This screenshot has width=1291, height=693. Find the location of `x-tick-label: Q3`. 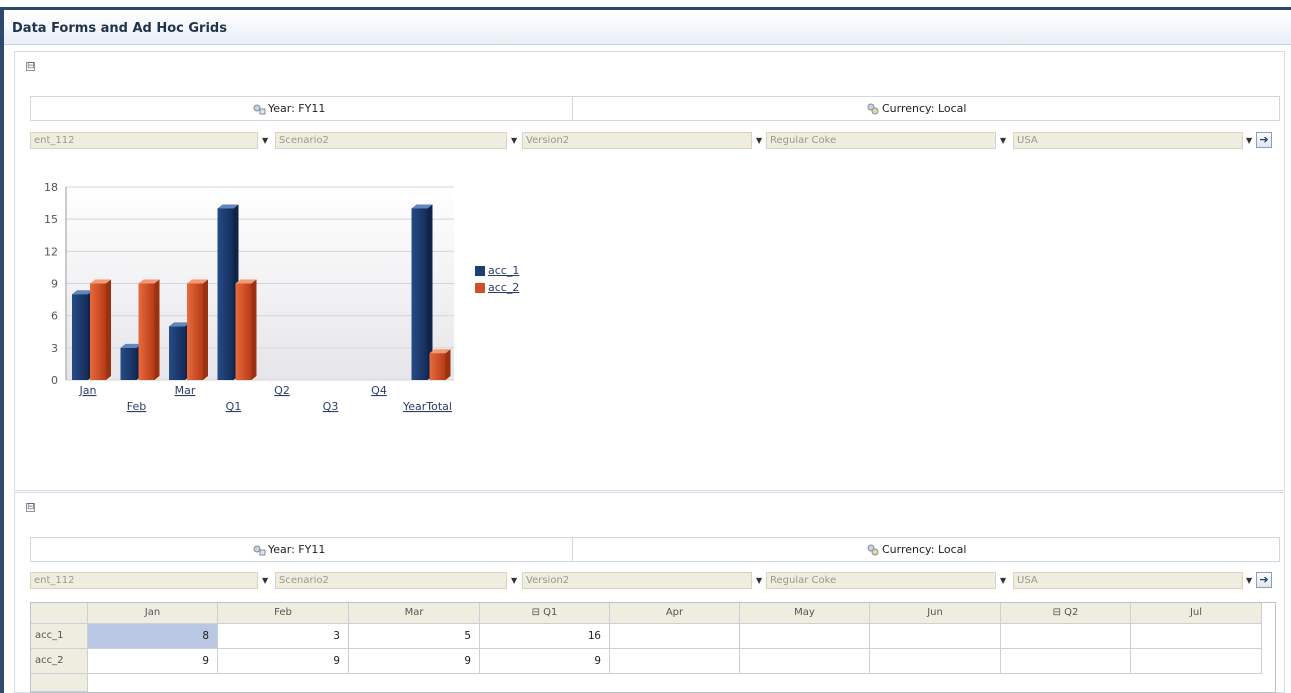

x-tick-label: Q3 is located at coordinates (331, 406).